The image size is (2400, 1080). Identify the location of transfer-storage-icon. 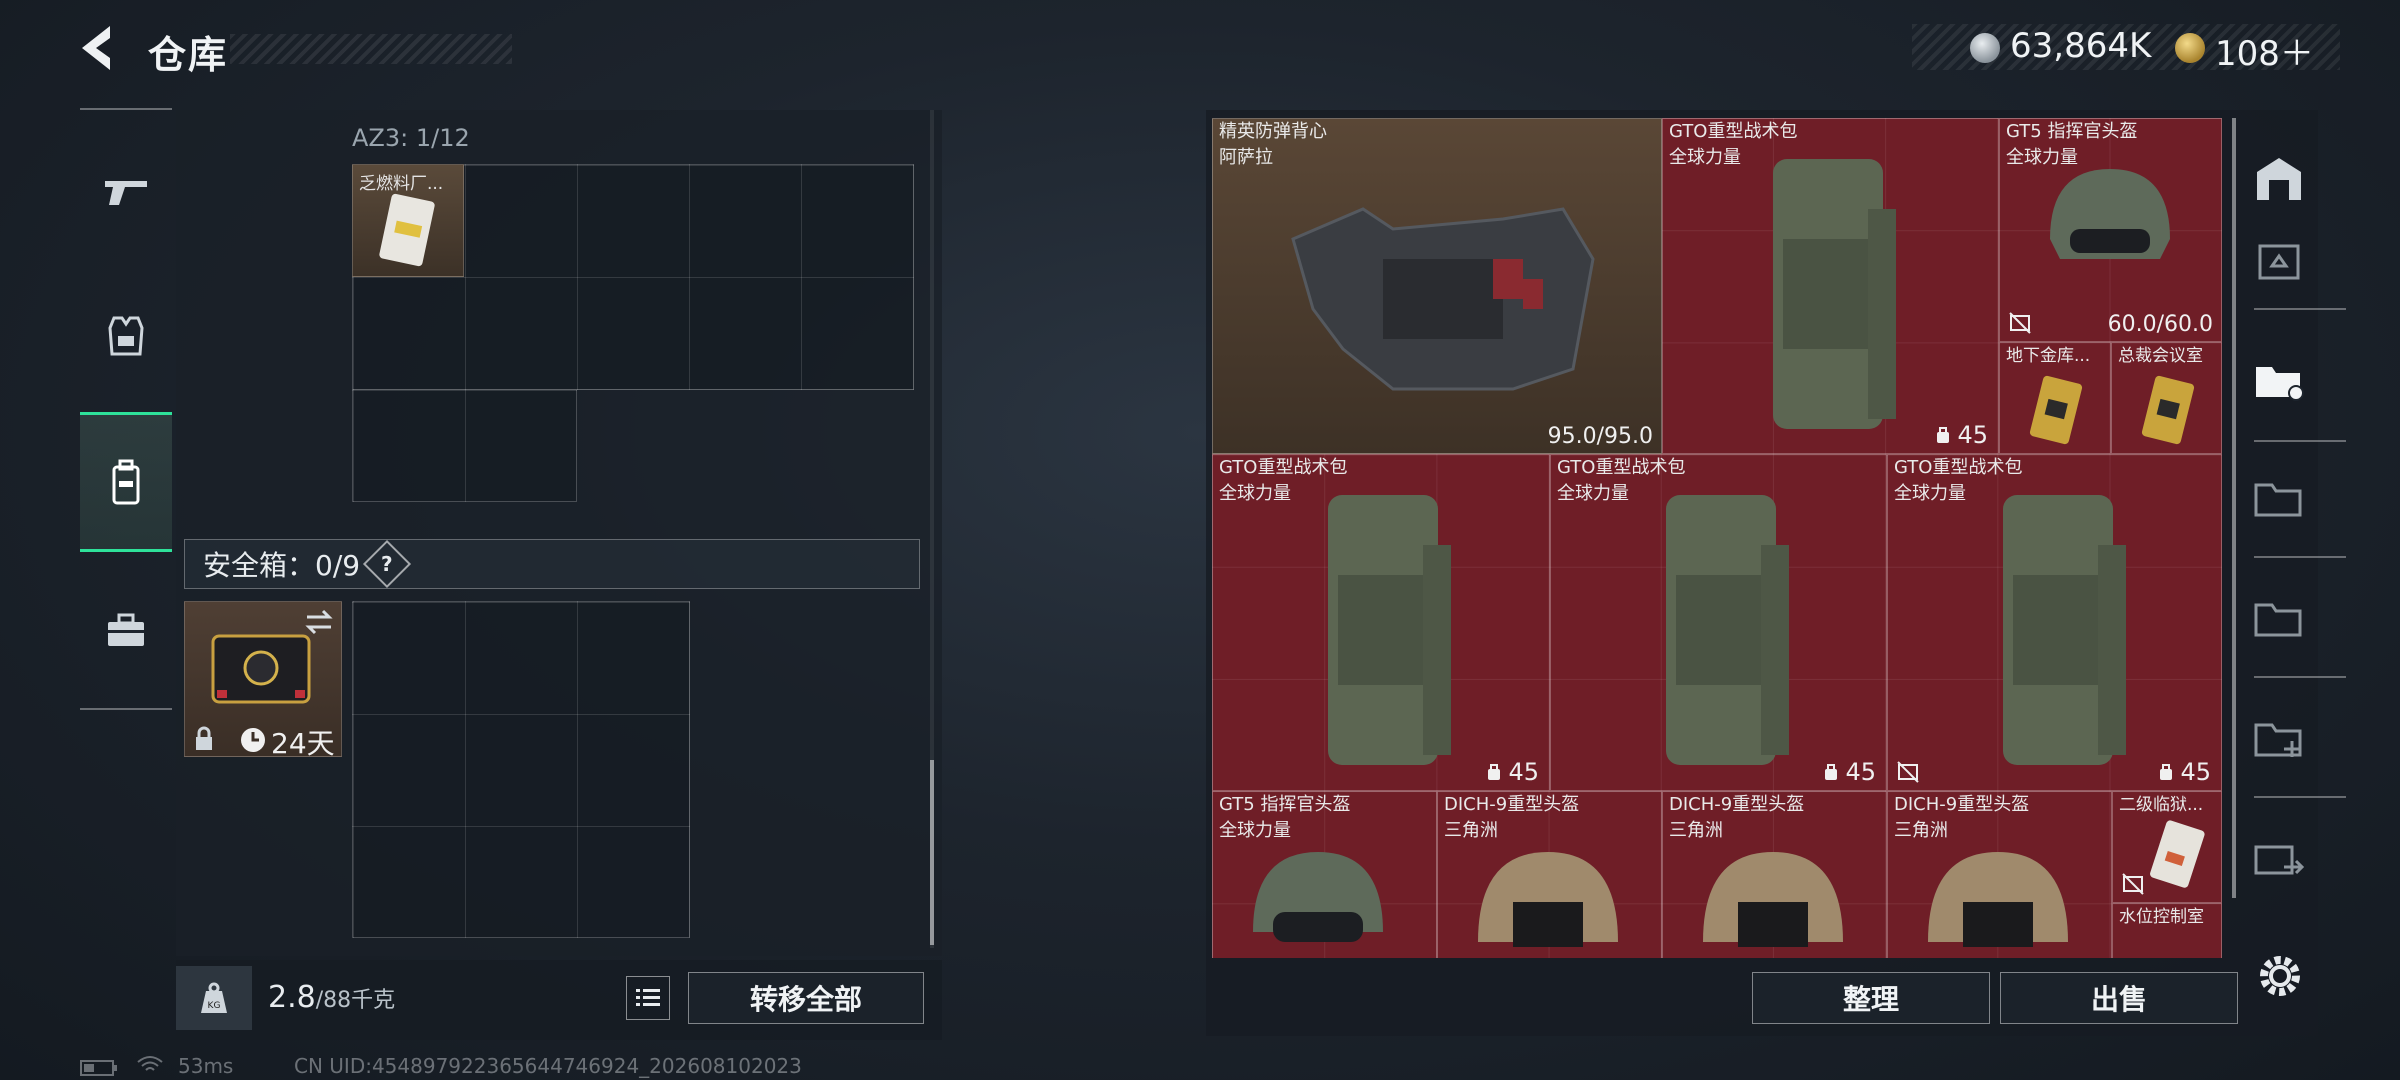
(2279, 860).